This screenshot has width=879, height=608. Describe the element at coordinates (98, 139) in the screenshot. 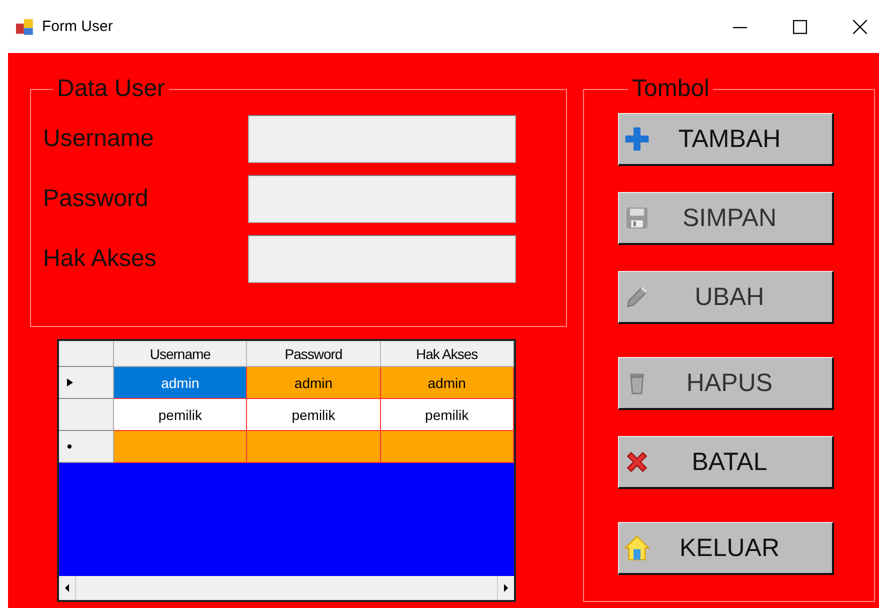

I see `field-label: Username` at that location.